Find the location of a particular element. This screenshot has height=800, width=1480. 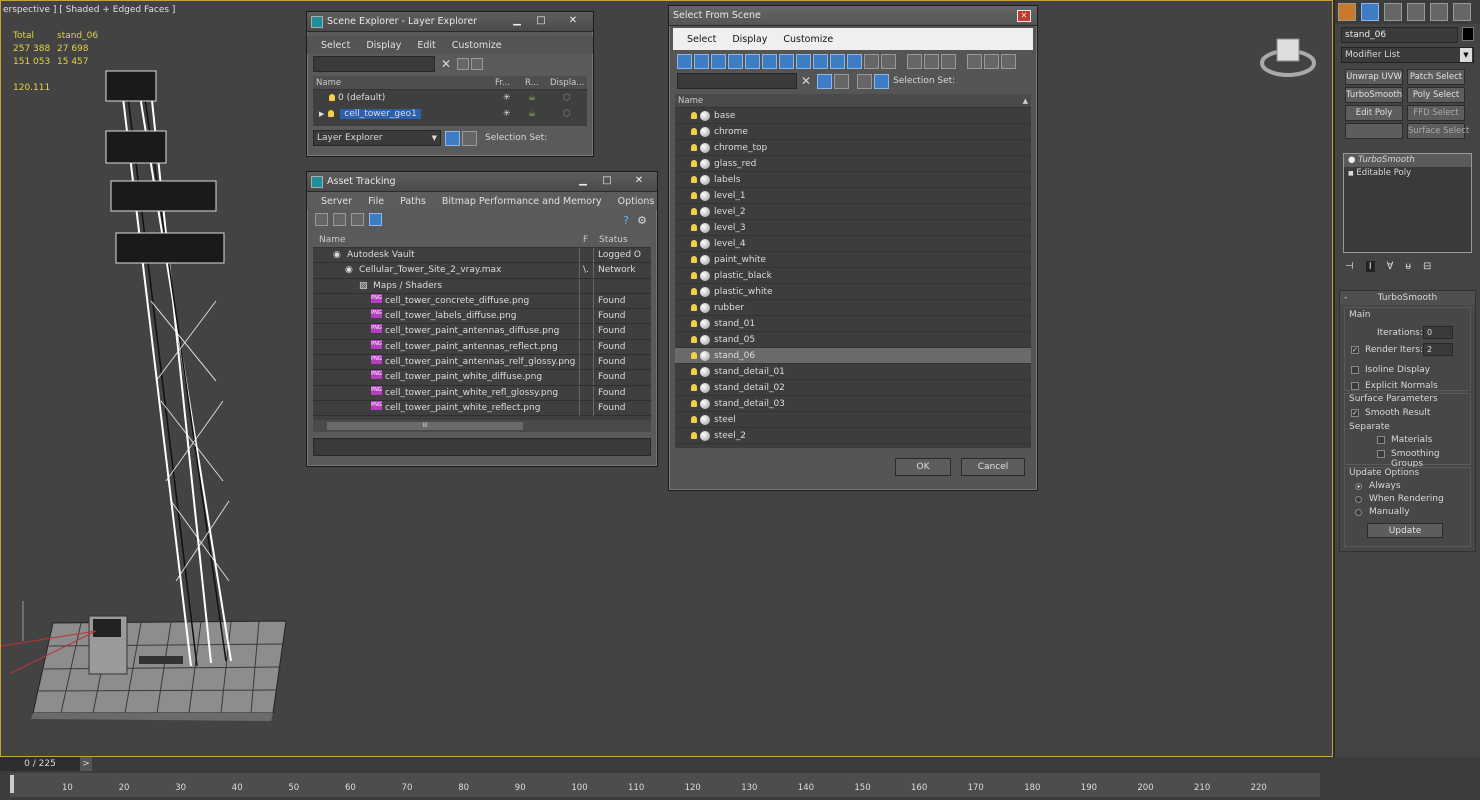

explicit-normals-checkbox is located at coordinates (1355, 386).